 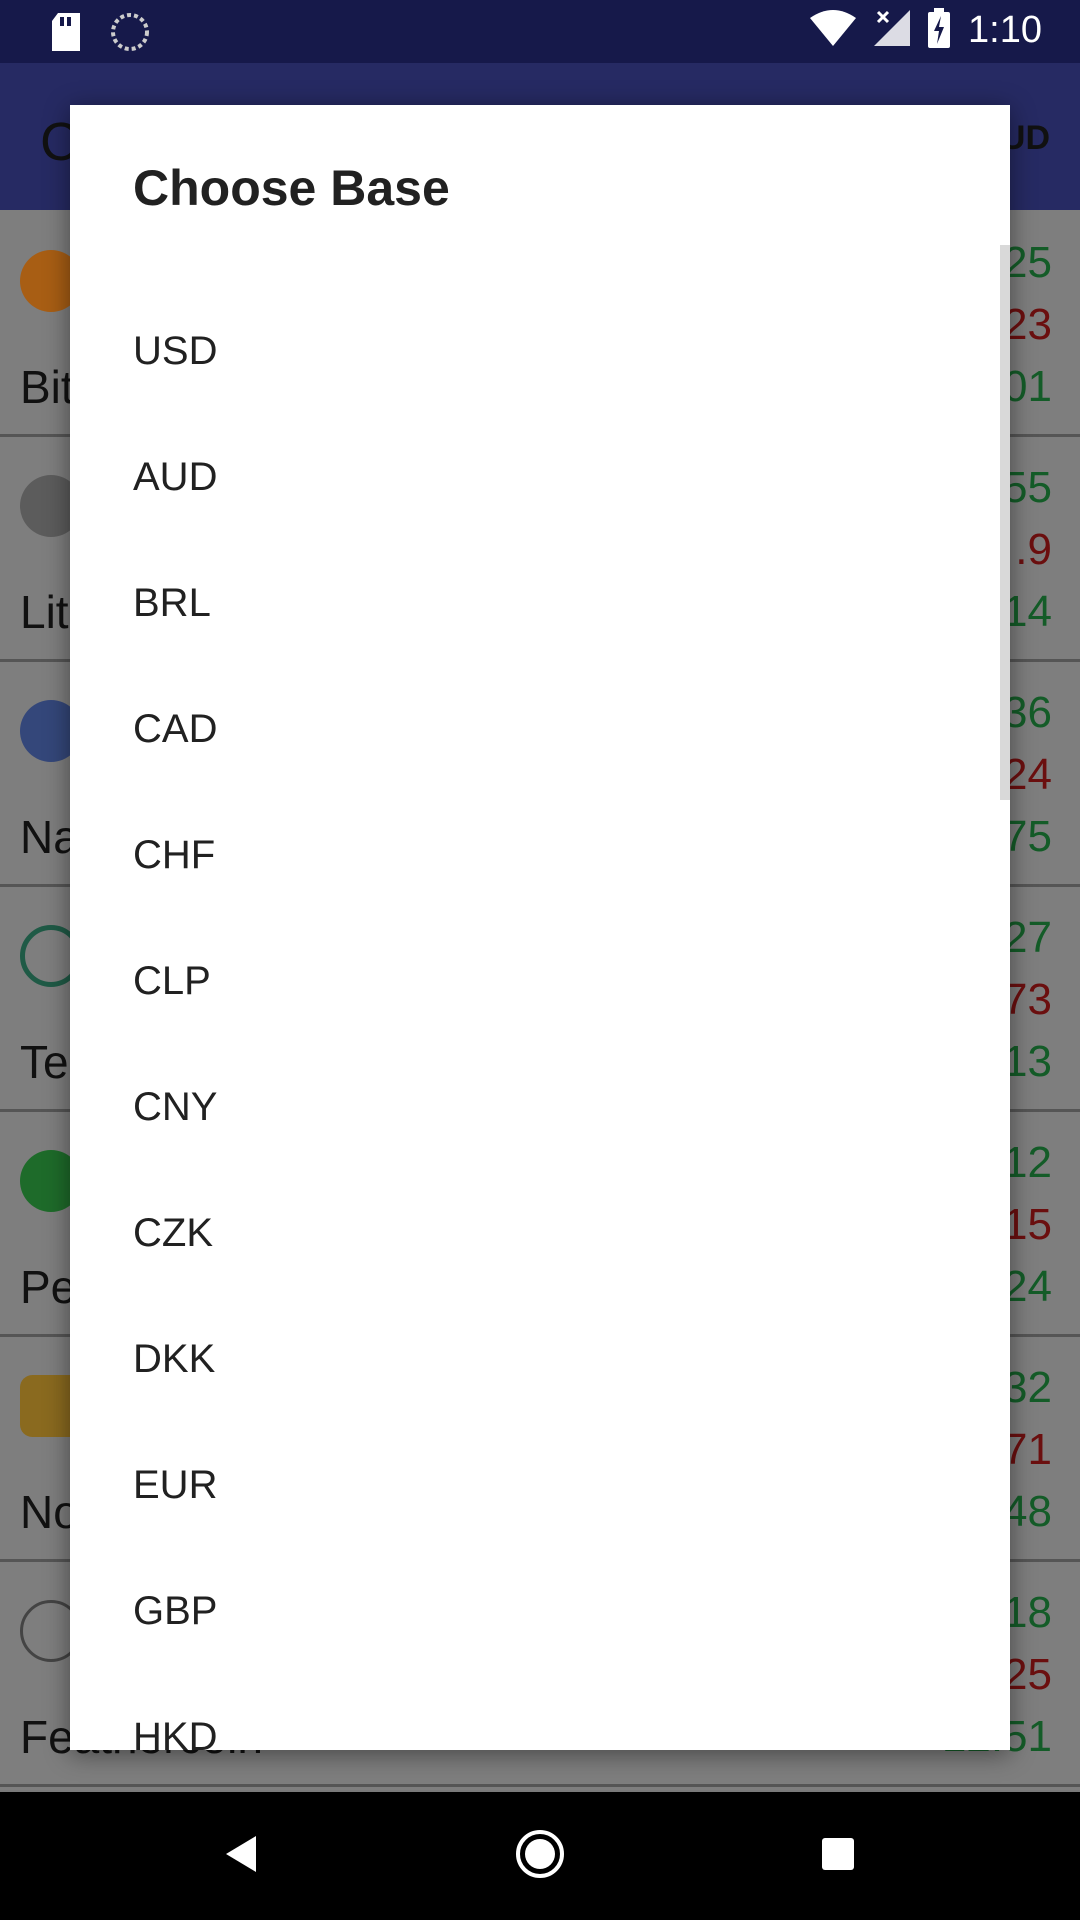 I want to click on home-icon, so click(x=540, y=1856).